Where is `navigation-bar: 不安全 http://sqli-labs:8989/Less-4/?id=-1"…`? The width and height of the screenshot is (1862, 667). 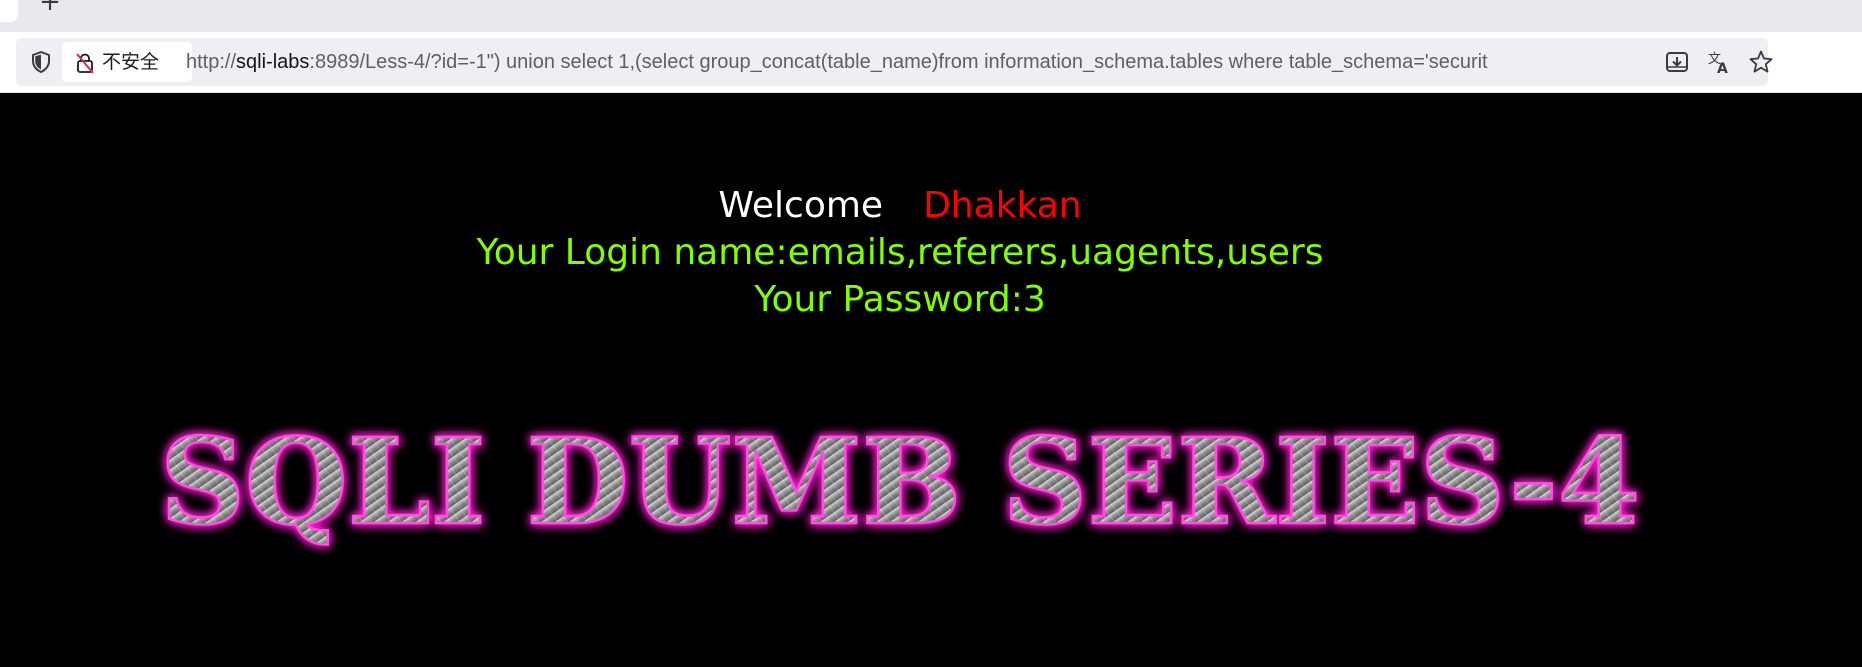
navigation-bar: 不安全 http://sqli-labs:8989/Less-4/?id=-1"… is located at coordinates (931, 62).